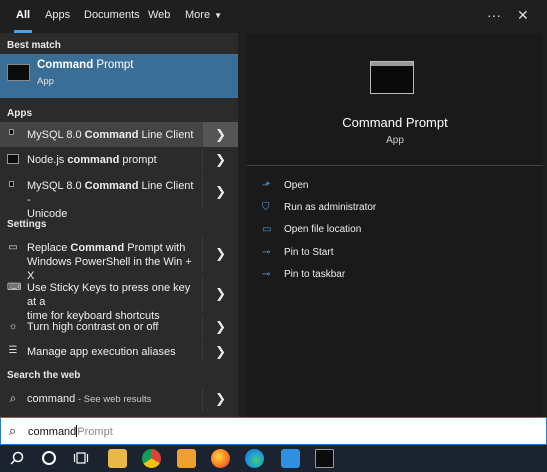  I want to click on setting-label: Turn high contrast on or off, so click(93, 327).